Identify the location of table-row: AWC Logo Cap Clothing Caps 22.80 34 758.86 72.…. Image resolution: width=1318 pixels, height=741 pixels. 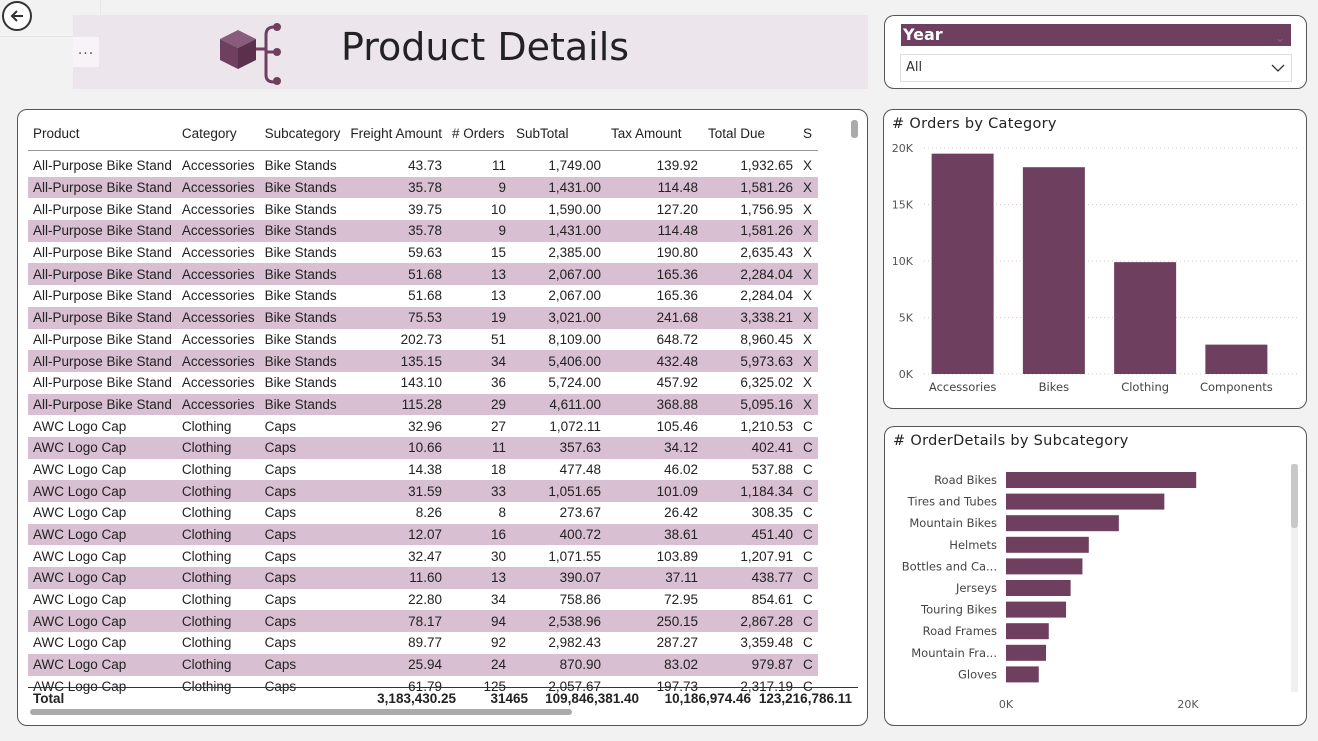
(423, 600).